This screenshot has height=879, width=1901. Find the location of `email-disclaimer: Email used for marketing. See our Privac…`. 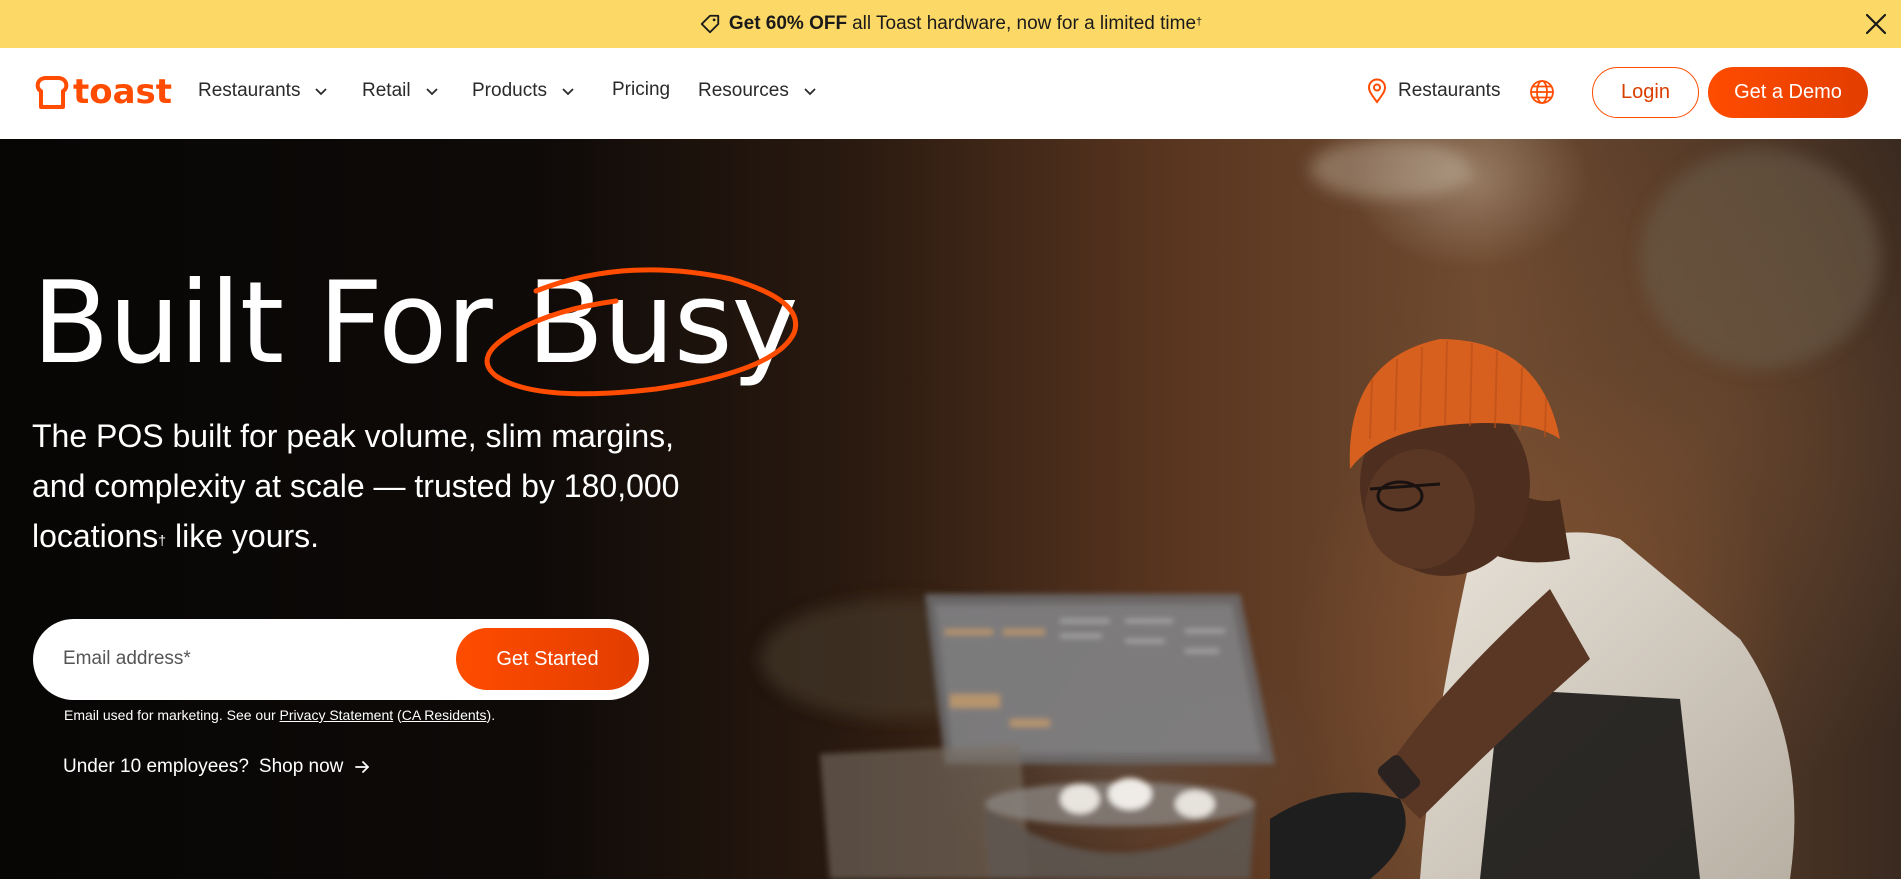

email-disclaimer: Email used for marketing. See our Privac… is located at coordinates (279, 715).